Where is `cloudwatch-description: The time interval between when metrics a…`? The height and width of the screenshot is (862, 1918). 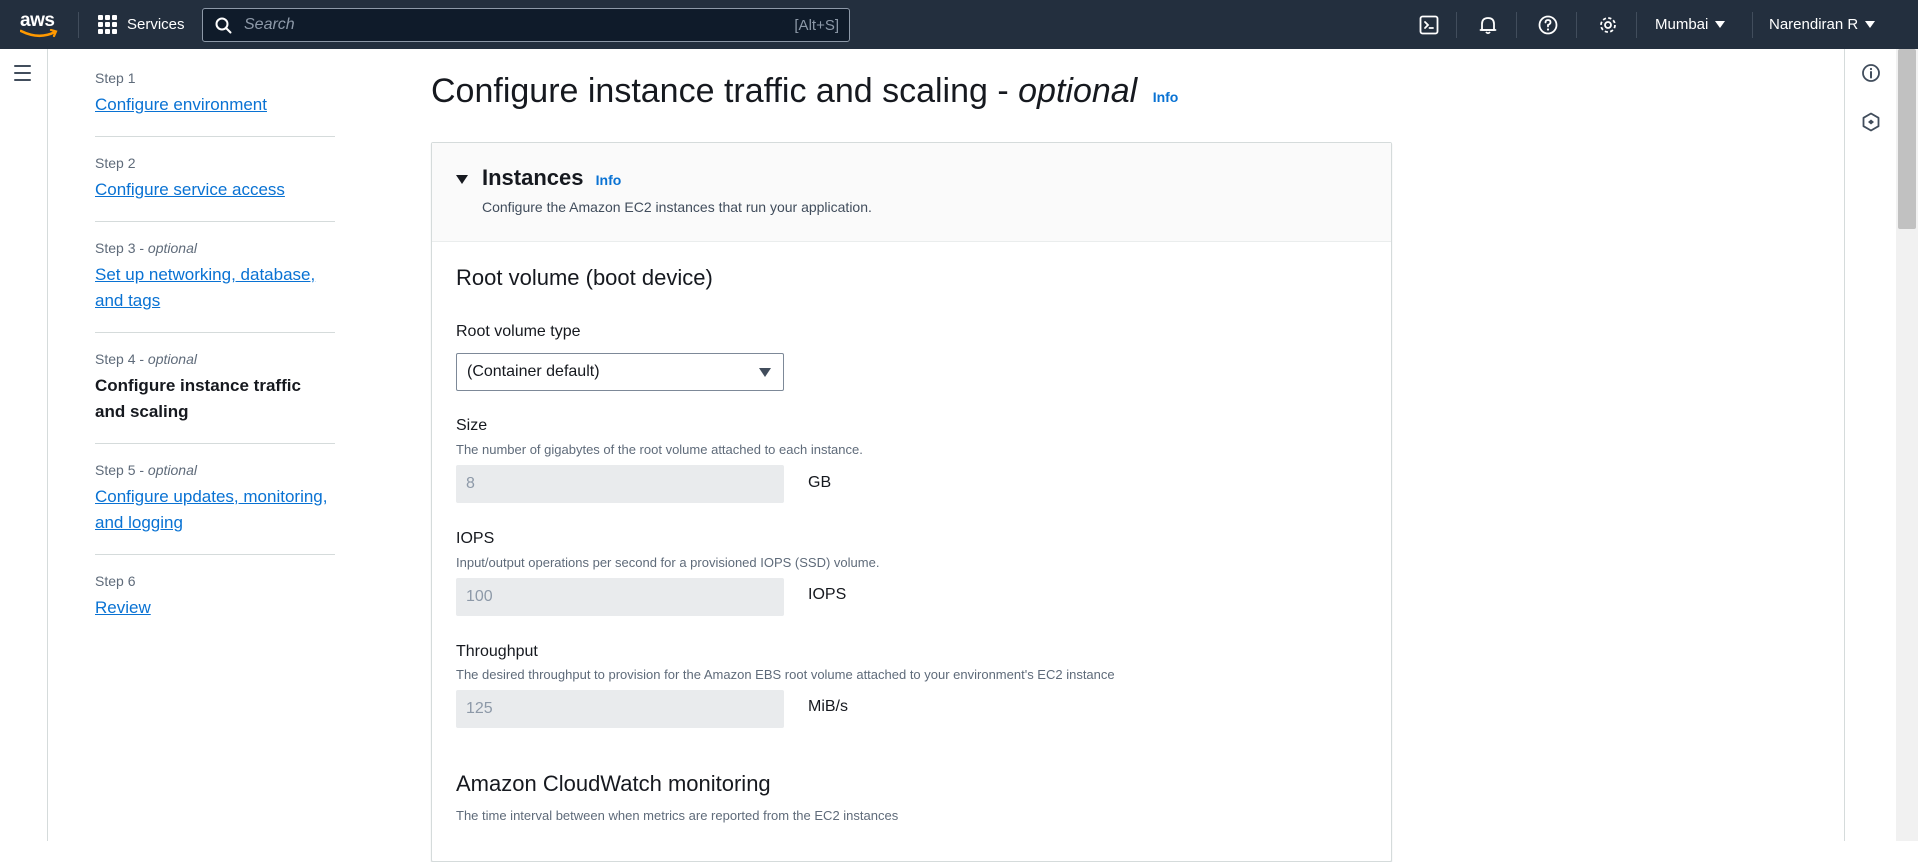
cloudwatch-description: The time interval between when metrics a… is located at coordinates (677, 815).